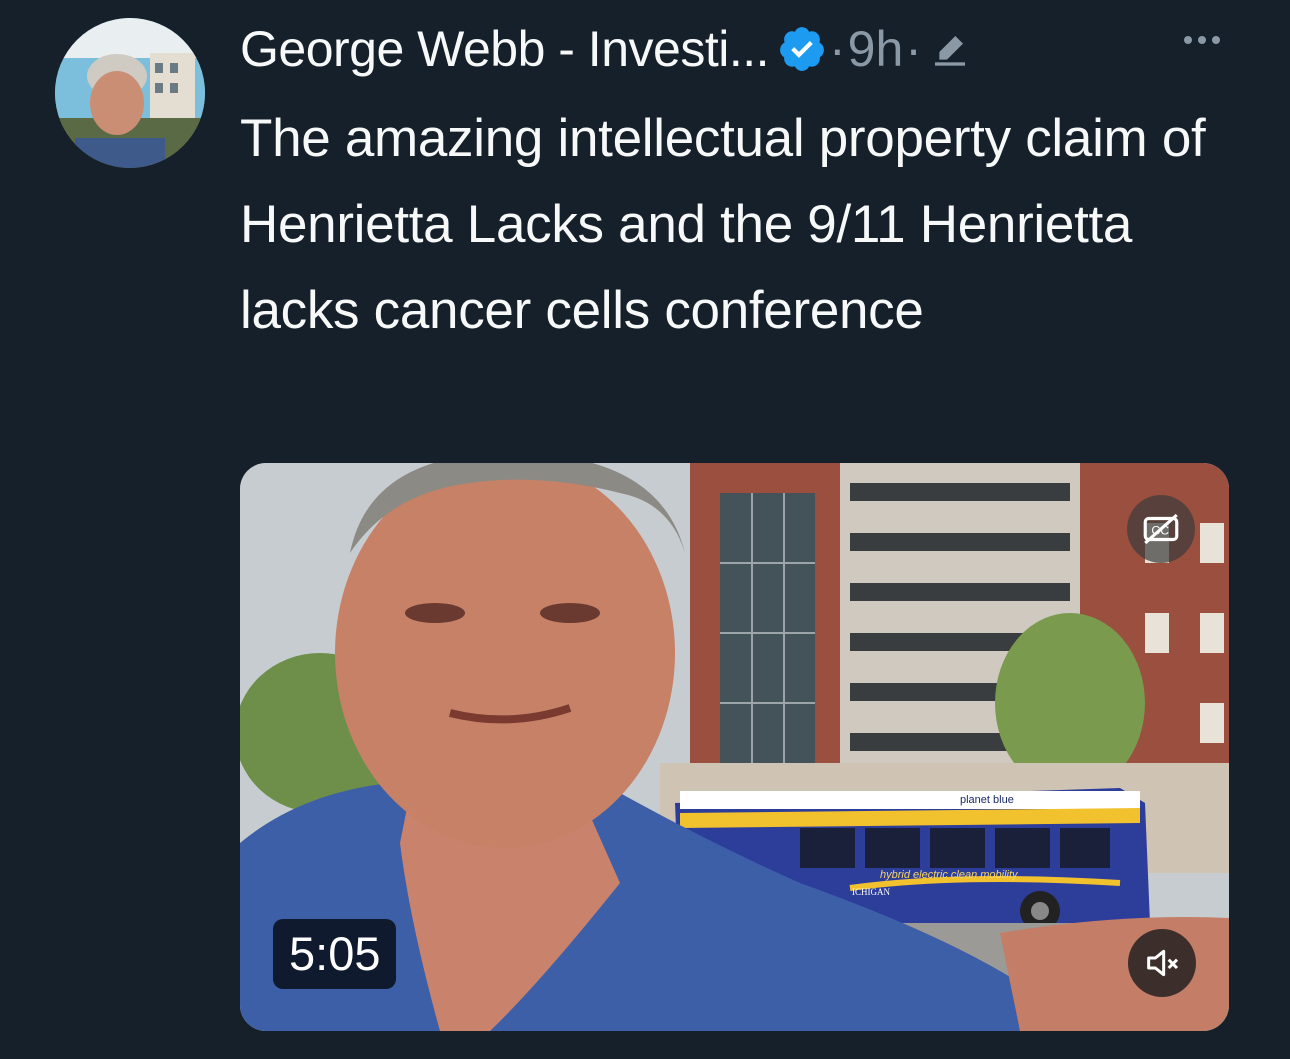  I want to click on bus-lower-text: ICHIGAN, so click(871, 892).